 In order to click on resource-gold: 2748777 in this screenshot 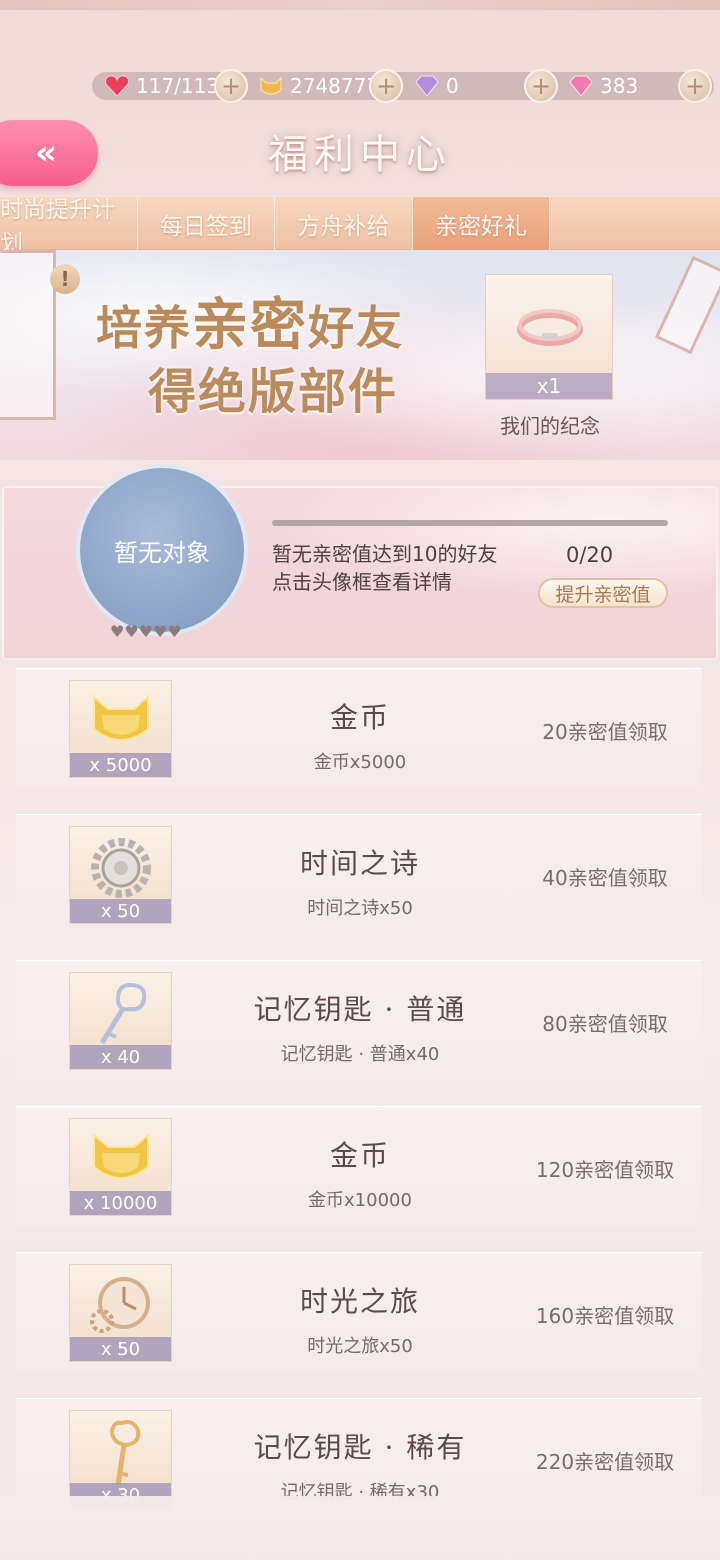, I will do `click(318, 86)`.